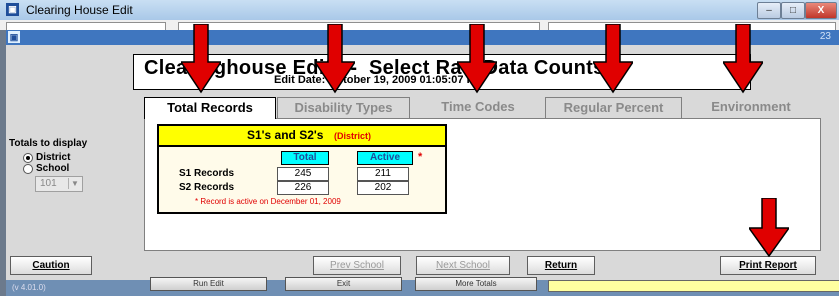 The image size is (839, 296). What do you see at coordinates (383, 174) in the screenshot?
I see `s1-active: 211` at bounding box center [383, 174].